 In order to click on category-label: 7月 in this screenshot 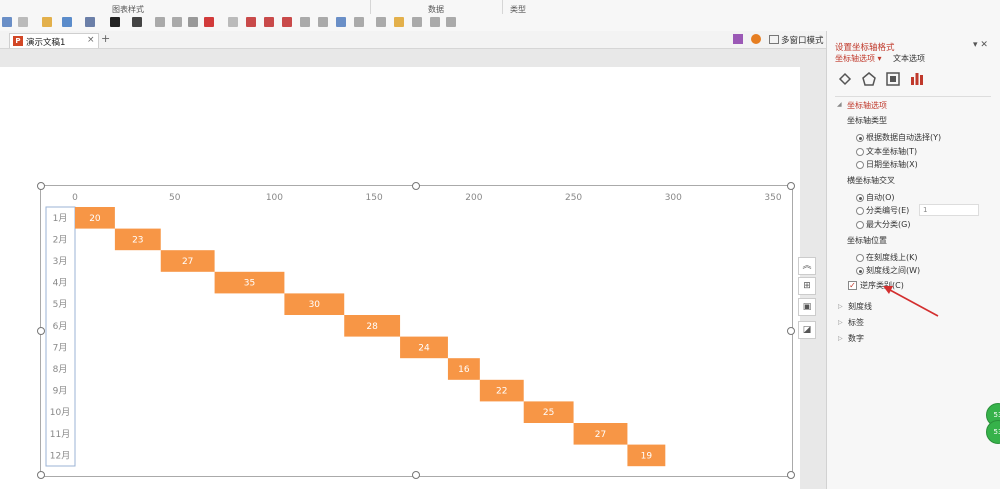, I will do `click(60, 347)`.